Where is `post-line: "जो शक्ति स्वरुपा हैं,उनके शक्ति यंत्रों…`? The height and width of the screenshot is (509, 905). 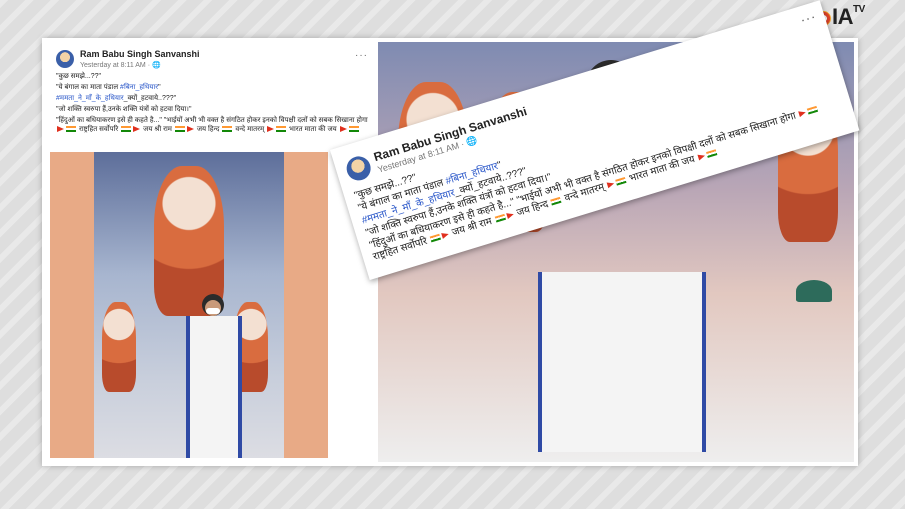
post-line: "जो शक्ति स्वरुपा हैं,उनके शक्ति यंत्रों… is located at coordinates (124, 109).